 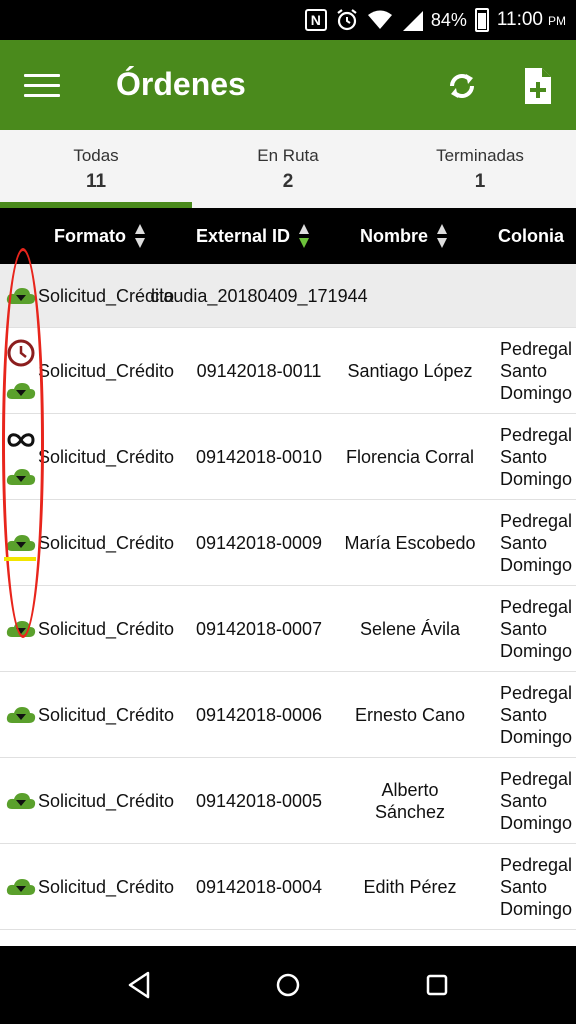 What do you see at coordinates (410, 295) in the screenshot?
I see `cell-nombre` at bounding box center [410, 295].